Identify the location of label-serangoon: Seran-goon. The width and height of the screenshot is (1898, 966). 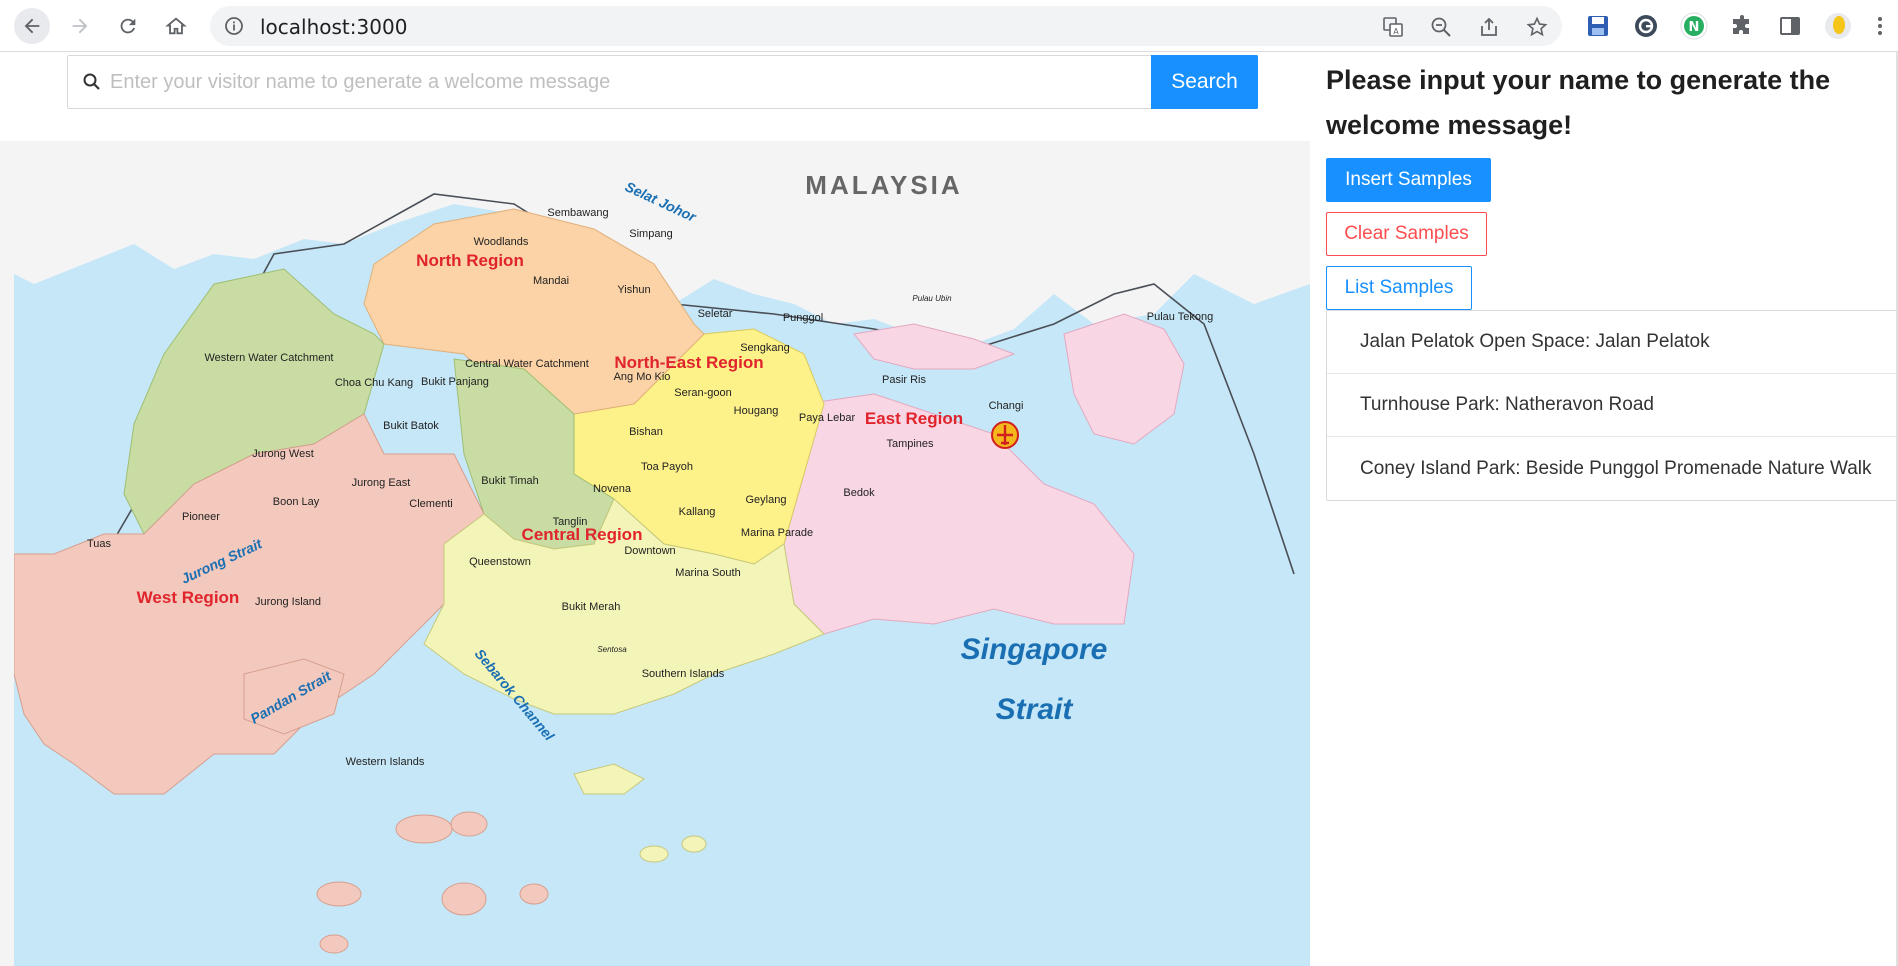
(703, 393).